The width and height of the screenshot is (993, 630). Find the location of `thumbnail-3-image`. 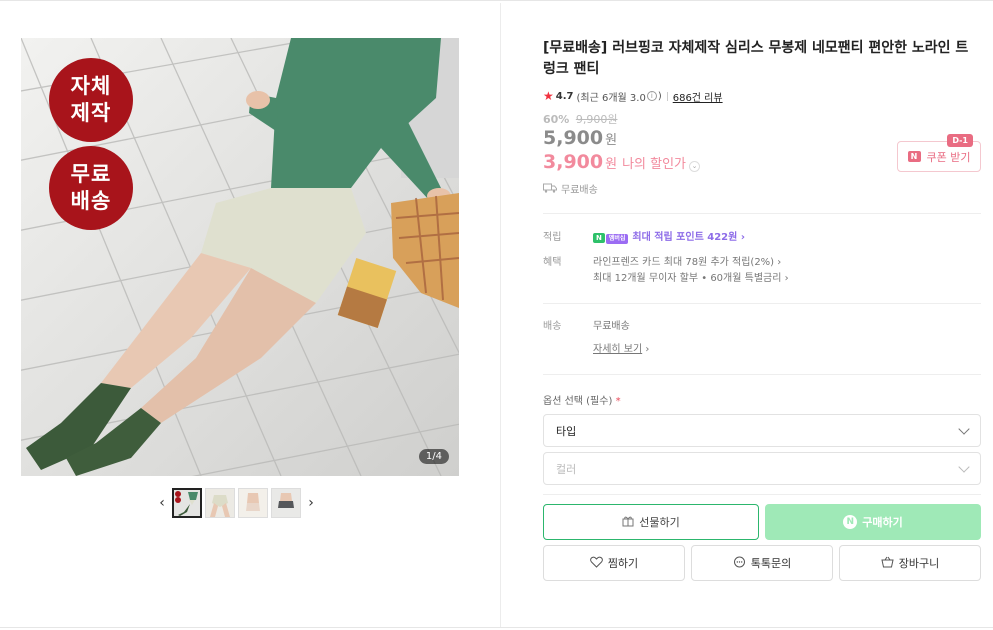

thumbnail-3-image is located at coordinates (253, 503).